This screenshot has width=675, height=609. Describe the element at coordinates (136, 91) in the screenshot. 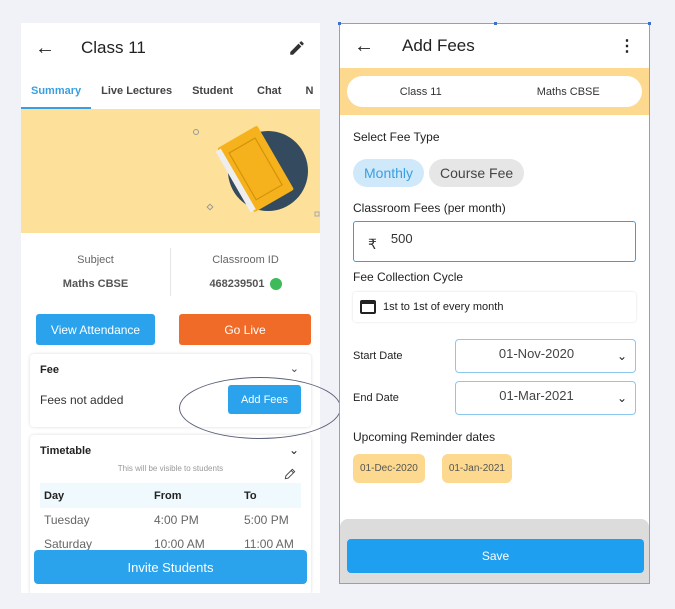

I see `tab-live-lectures: Live Lectures` at that location.